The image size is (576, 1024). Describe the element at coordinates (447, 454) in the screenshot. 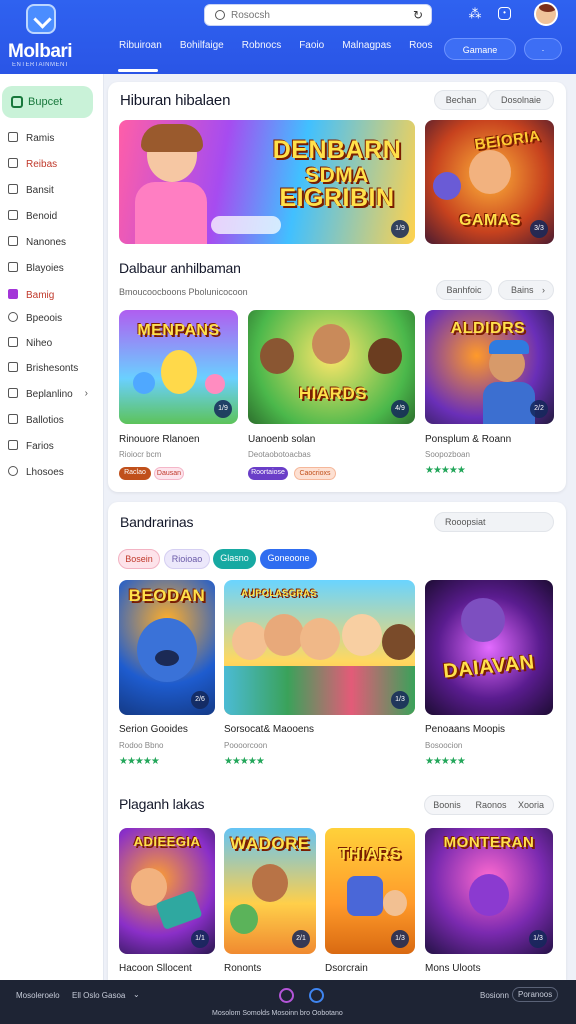

I see `game-subtitle: Soopozboan` at that location.